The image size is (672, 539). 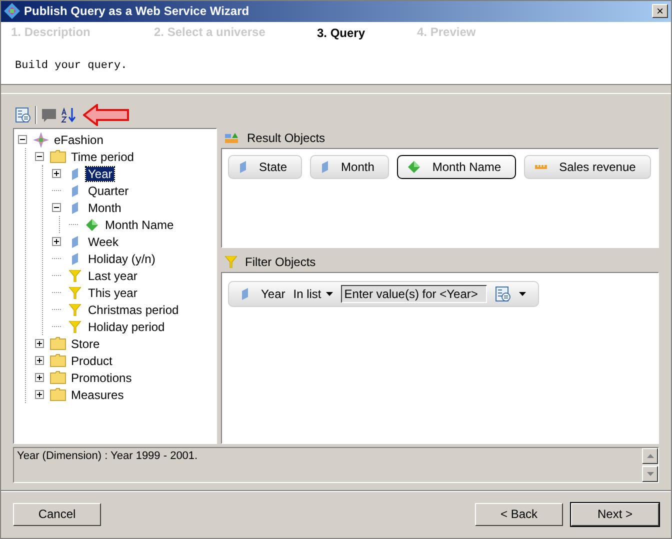 I want to click on chart-icon, so click(x=232, y=138).